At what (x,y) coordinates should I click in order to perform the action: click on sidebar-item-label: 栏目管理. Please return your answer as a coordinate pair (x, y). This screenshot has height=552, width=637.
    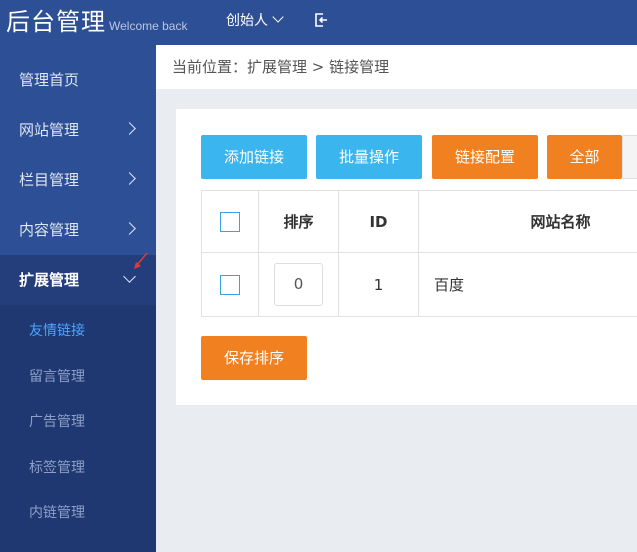
    Looking at the image, I should click on (49, 180).